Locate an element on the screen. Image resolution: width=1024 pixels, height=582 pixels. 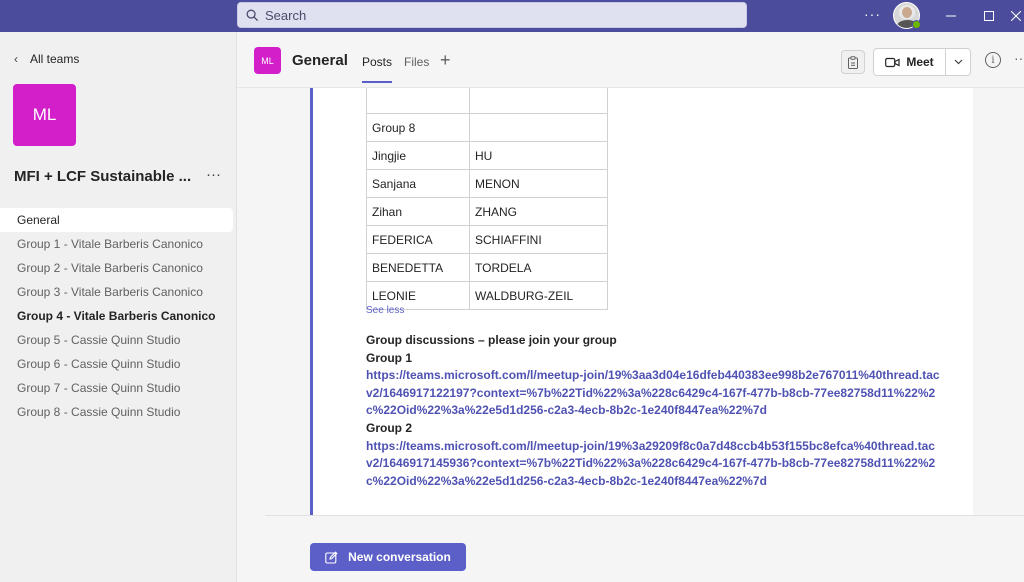
composer-divider is located at coordinates (644, 515).